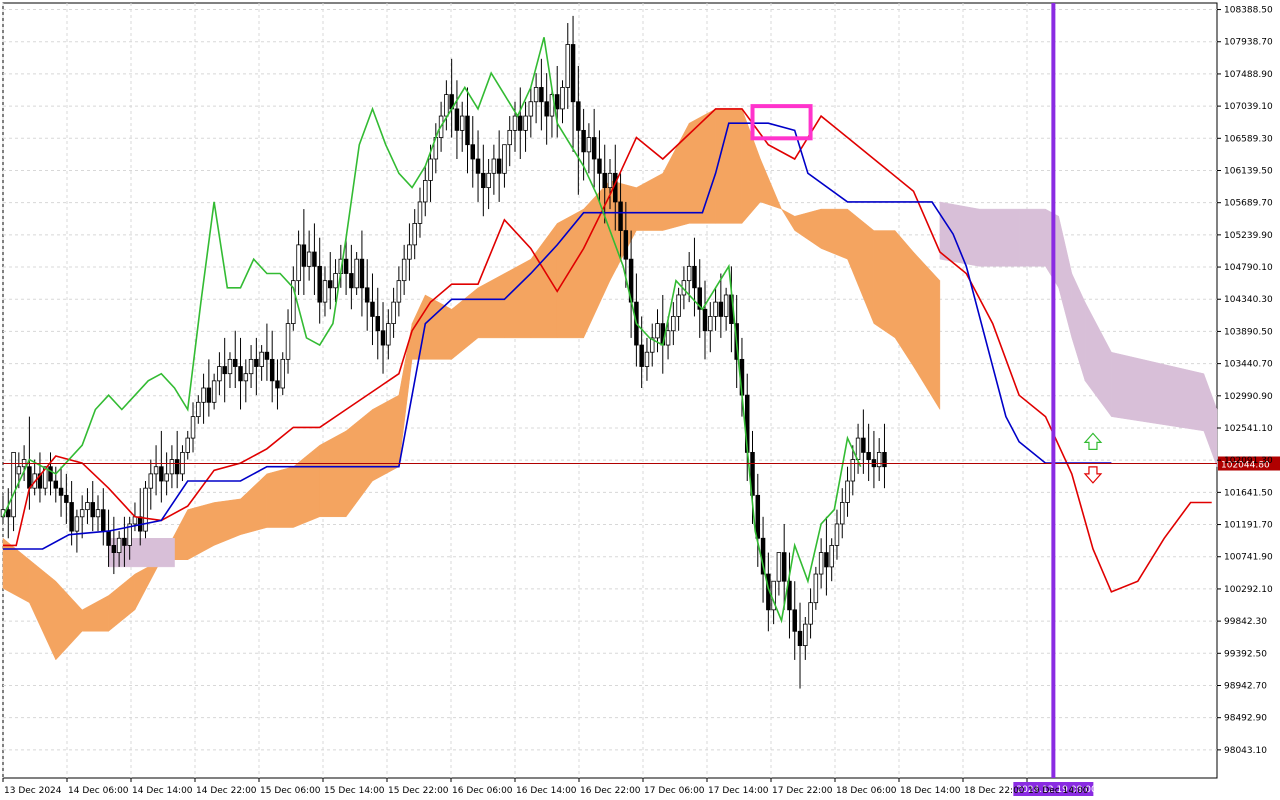 Image resolution: width=1280 pixels, height=800 pixels. I want to click on cloud-segment, so click(333, 474).